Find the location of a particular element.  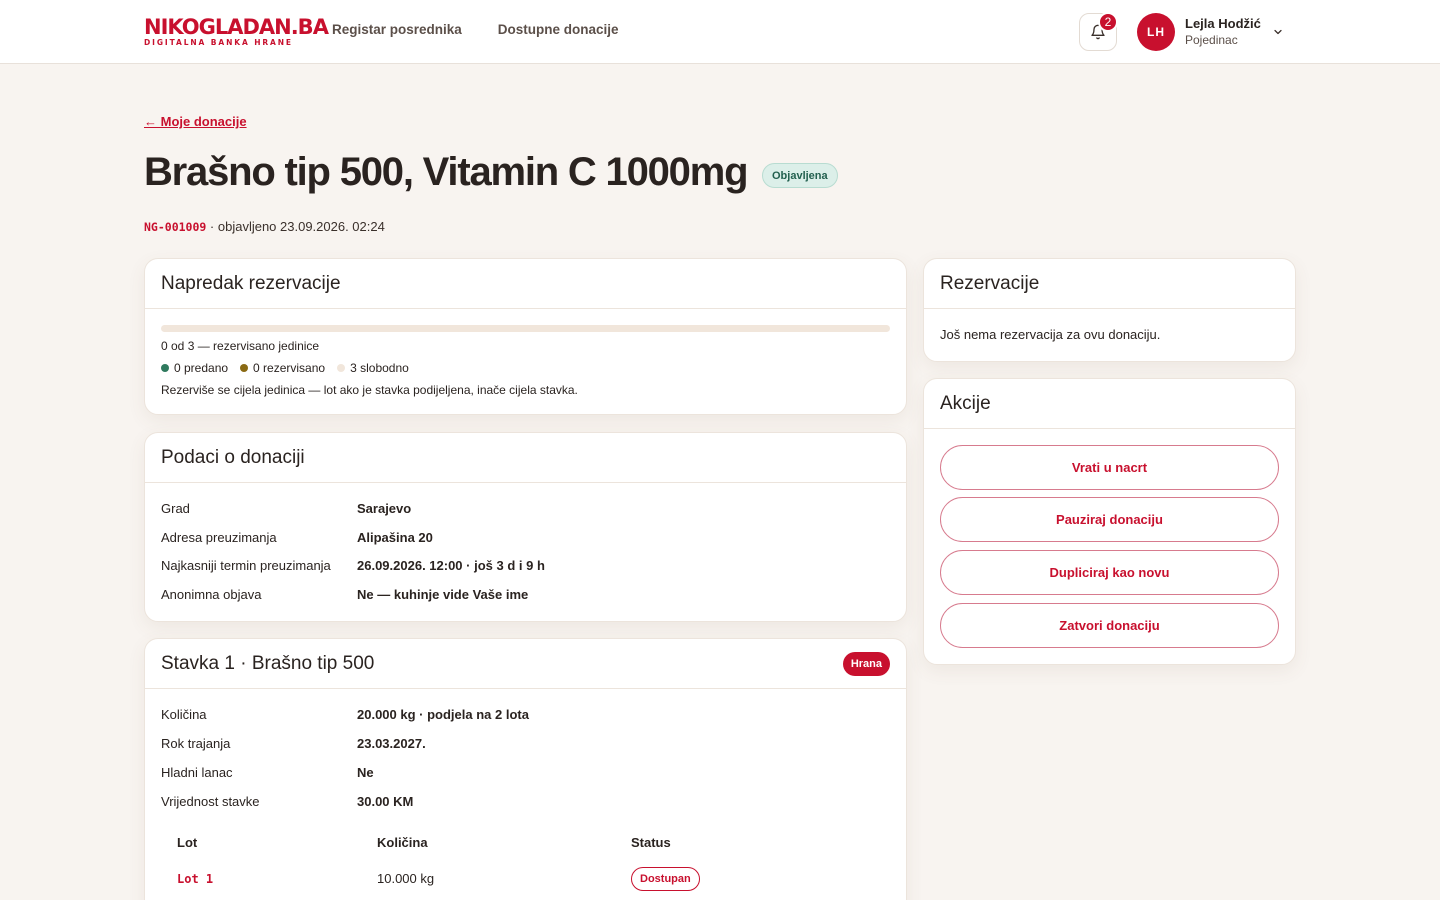

item-value: 30.00 KM is located at coordinates (385, 801).